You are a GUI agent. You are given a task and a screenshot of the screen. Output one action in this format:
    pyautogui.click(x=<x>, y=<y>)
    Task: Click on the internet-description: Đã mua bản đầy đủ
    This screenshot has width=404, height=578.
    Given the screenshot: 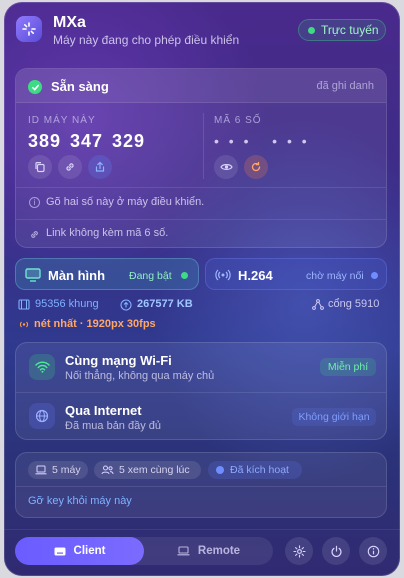 What is the action you would take?
    pyautogui.click(x=113, y=426)
    